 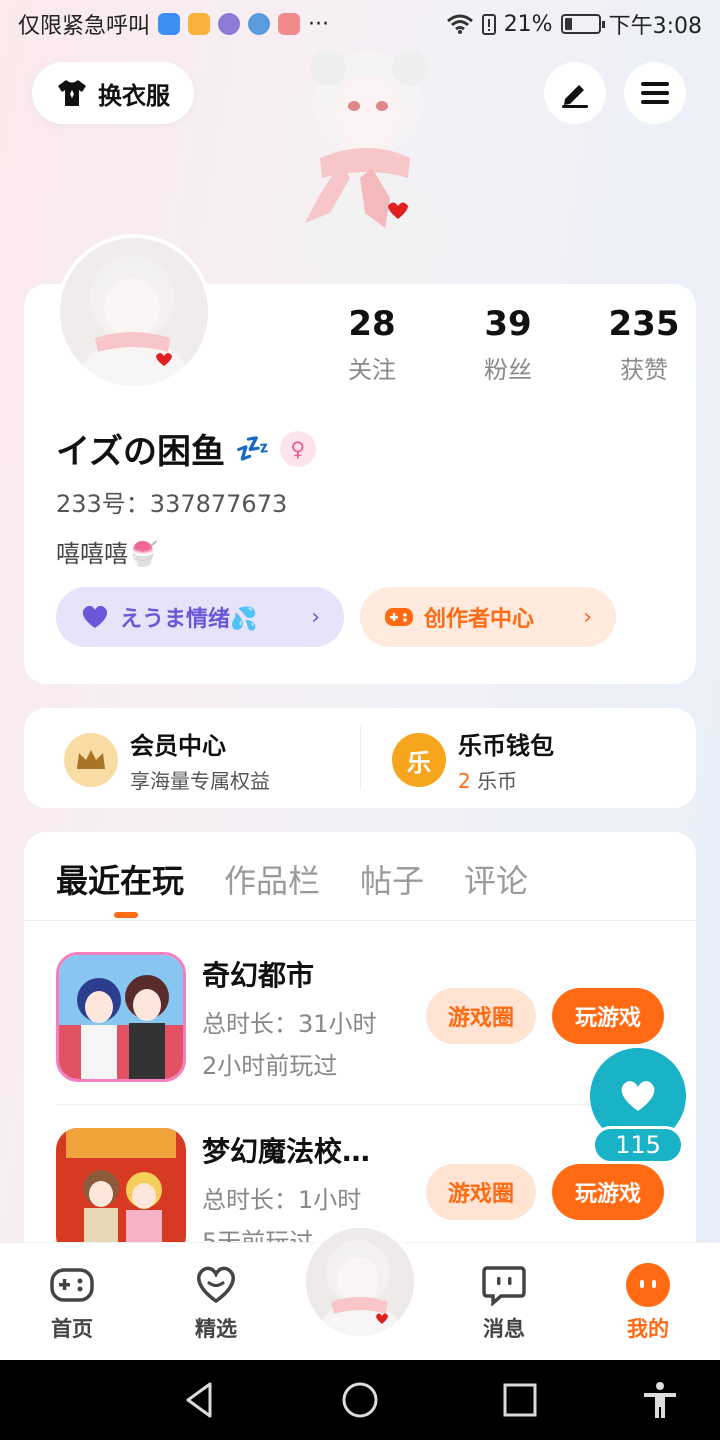 I want to click on following-count: 28, so click(x=372, y=324).